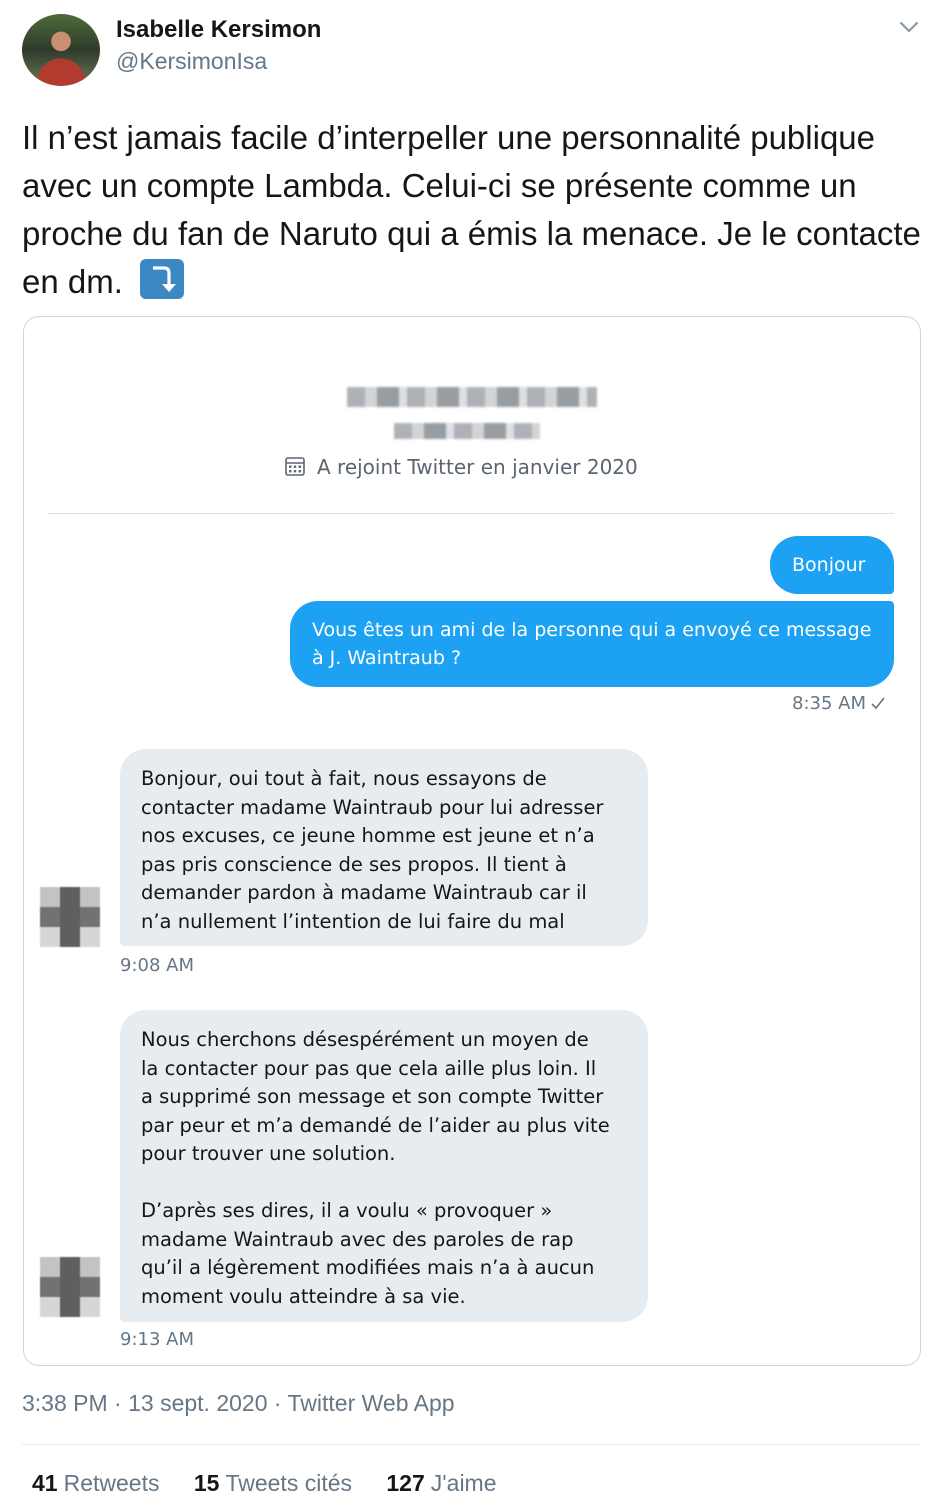  Describe the element at coordinates (829, 565) in the screenshot. I see `message-out-text: Bonjour` at that location.